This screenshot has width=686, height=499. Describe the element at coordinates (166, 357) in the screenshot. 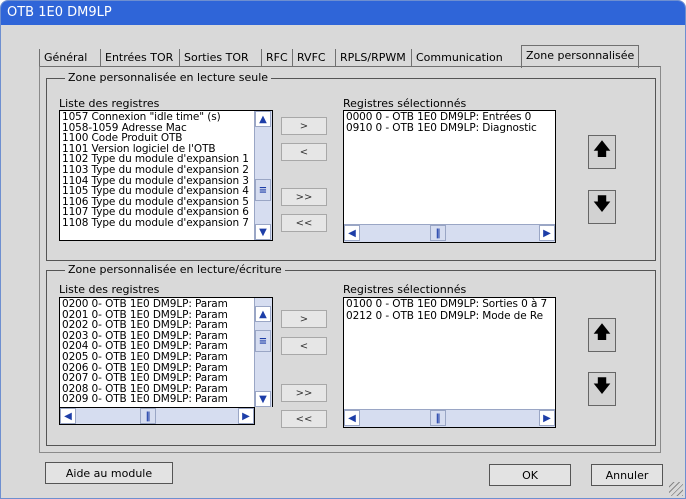

I see `list-item: 0205 0- OTB 1E0 DM9LP: Param` at that location.